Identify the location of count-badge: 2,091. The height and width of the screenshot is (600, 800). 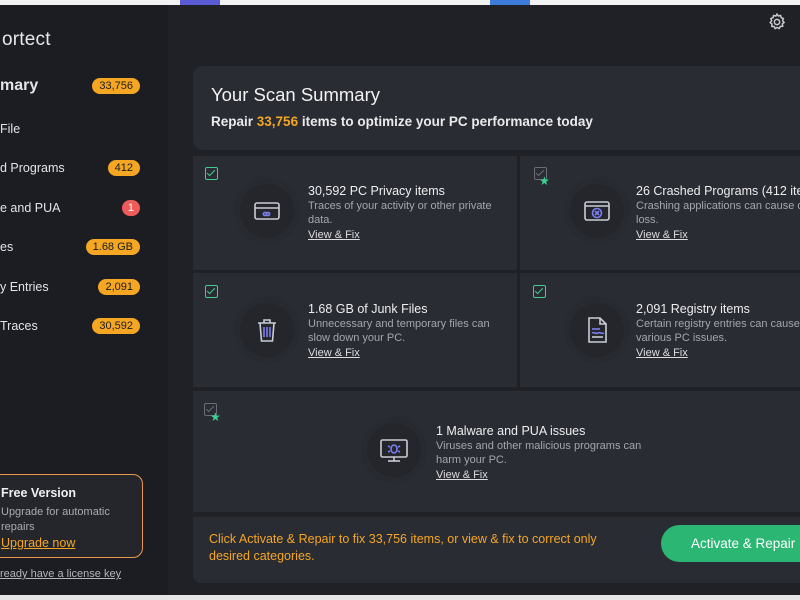
(119, 287).